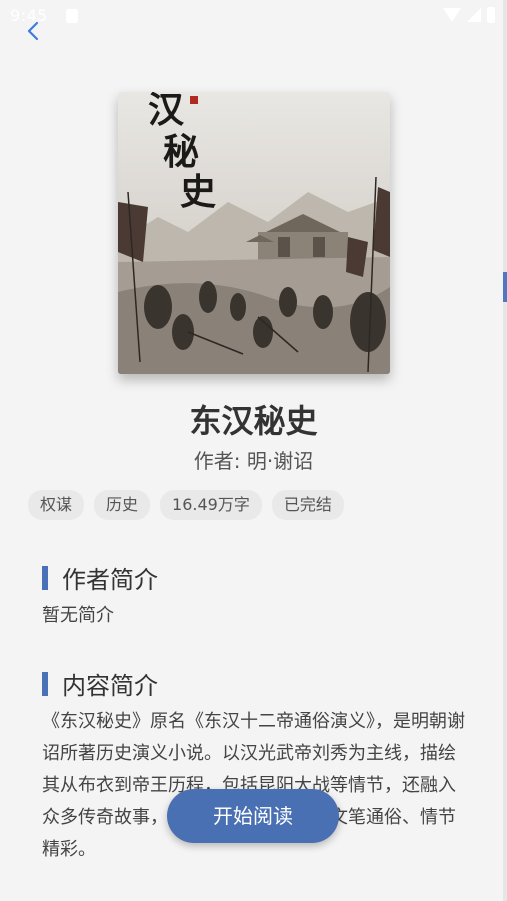 This screenshot has height=901, width=507. I want to click on chevron-left-icon, so click(33, 31).